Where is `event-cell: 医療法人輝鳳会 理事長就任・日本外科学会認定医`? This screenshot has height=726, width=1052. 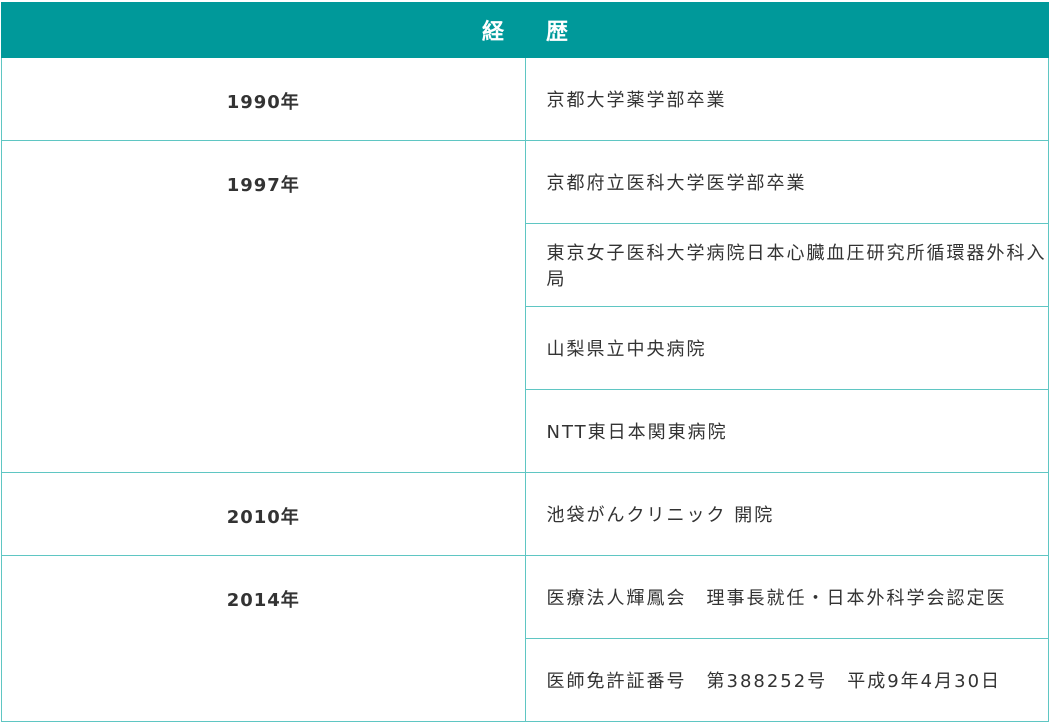
event-cell: 医療法人輝鳳会 理事長就任・日本外科学会認定医 is located at coordinates (786, 597).